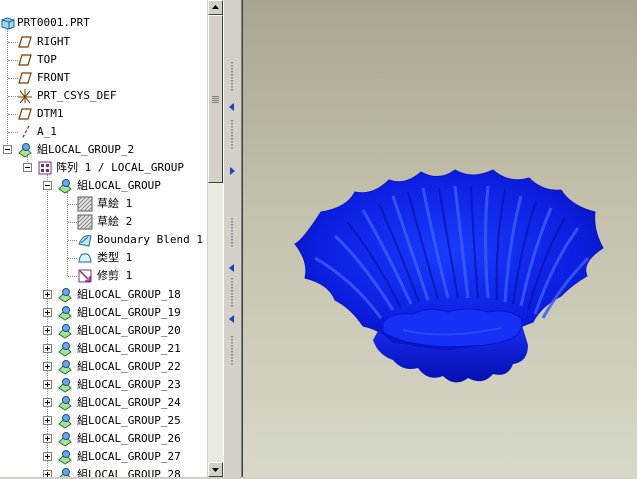 This screenshot has width=637, height=479. Describe the element at coordinates (54, 41) in the screenshot. I see `tree-item-label: RIGHT` at that location.